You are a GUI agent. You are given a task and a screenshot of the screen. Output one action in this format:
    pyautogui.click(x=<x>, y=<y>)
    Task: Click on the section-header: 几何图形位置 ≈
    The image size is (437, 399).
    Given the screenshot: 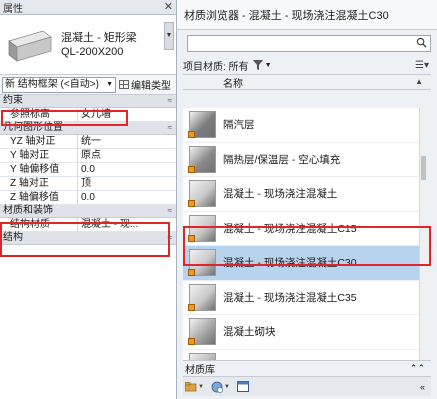 What is the action you would take?
    pyautogui.click(x=88, y=128)
    